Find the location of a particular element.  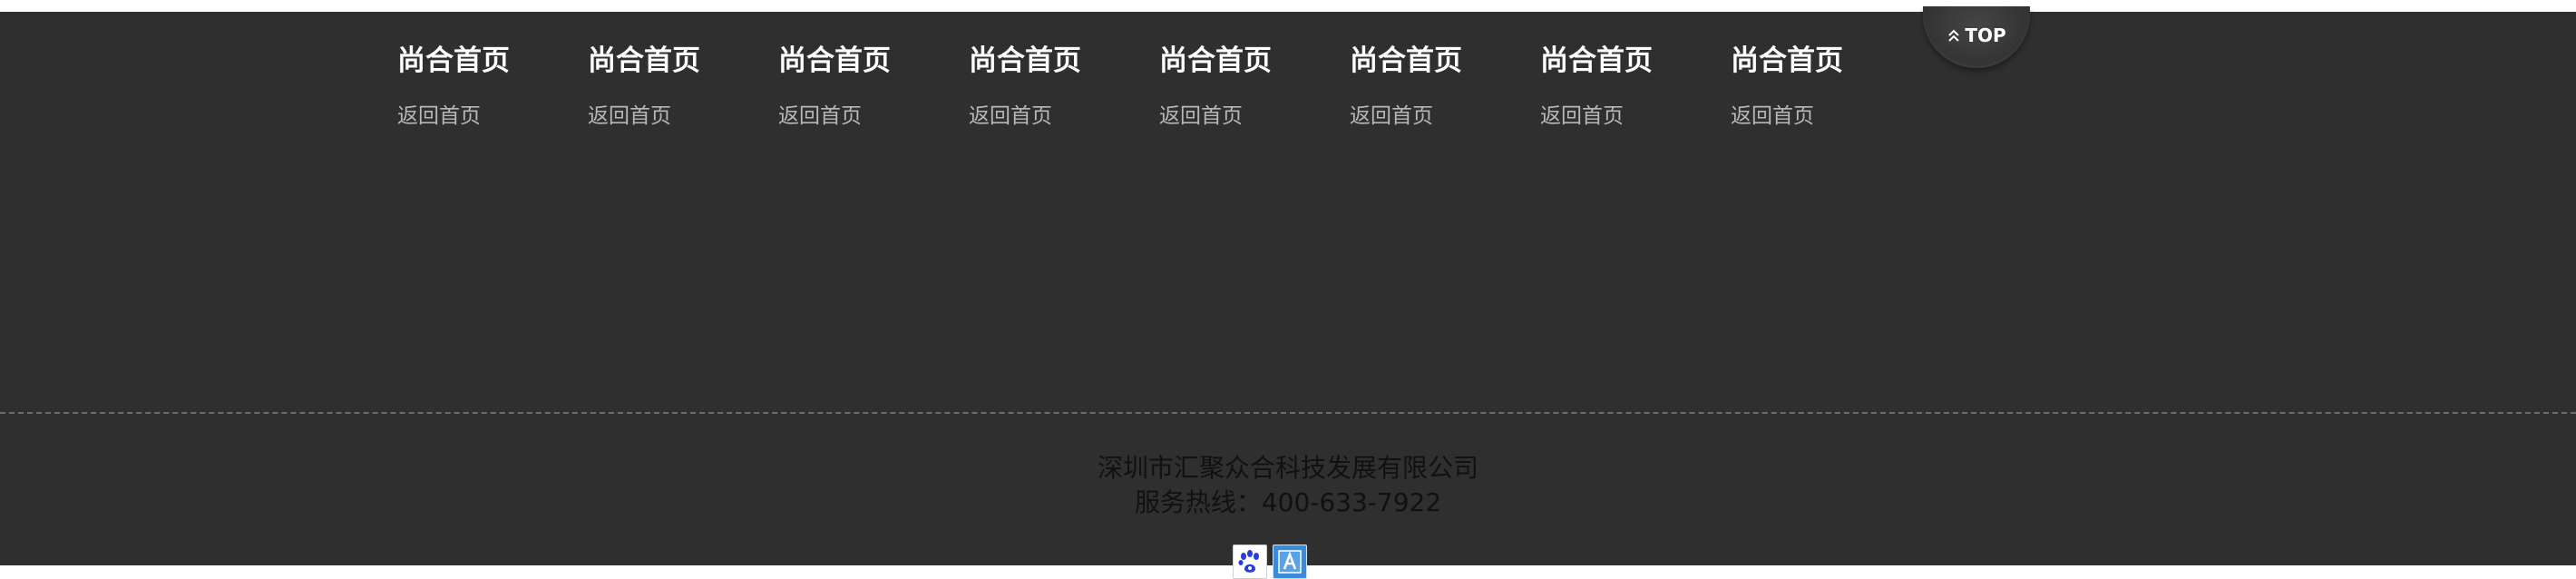

footer-divider is located at coordinates (1288, 413).